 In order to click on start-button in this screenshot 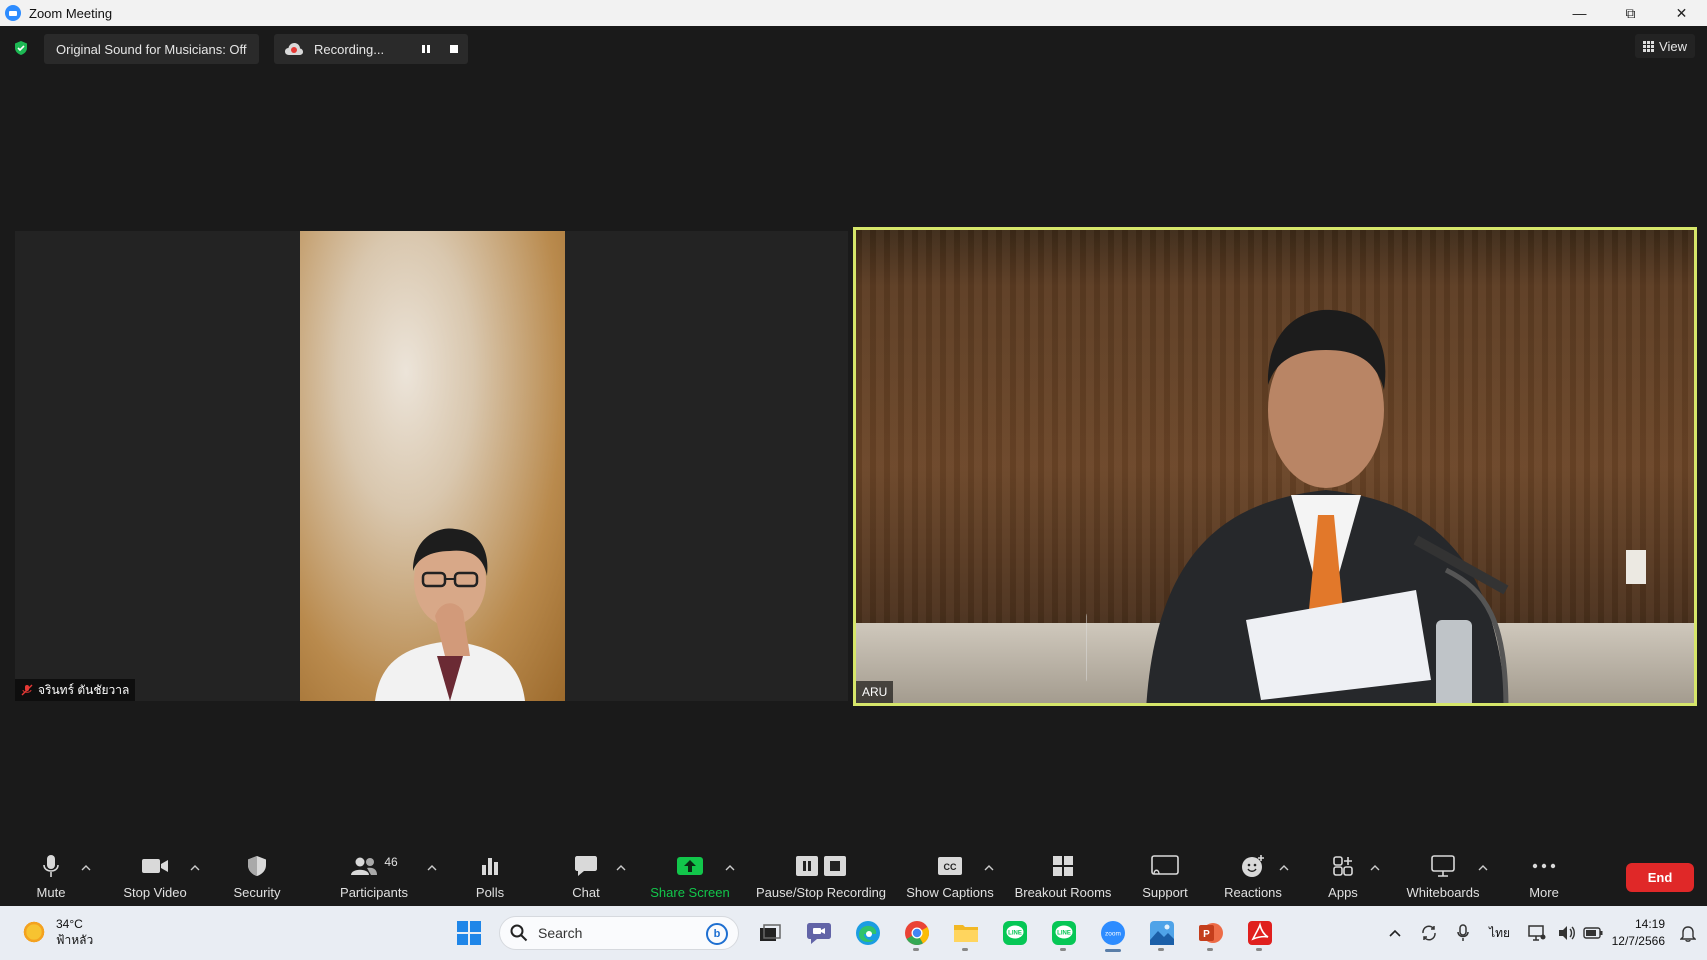, I will do `click(468, 933)`.